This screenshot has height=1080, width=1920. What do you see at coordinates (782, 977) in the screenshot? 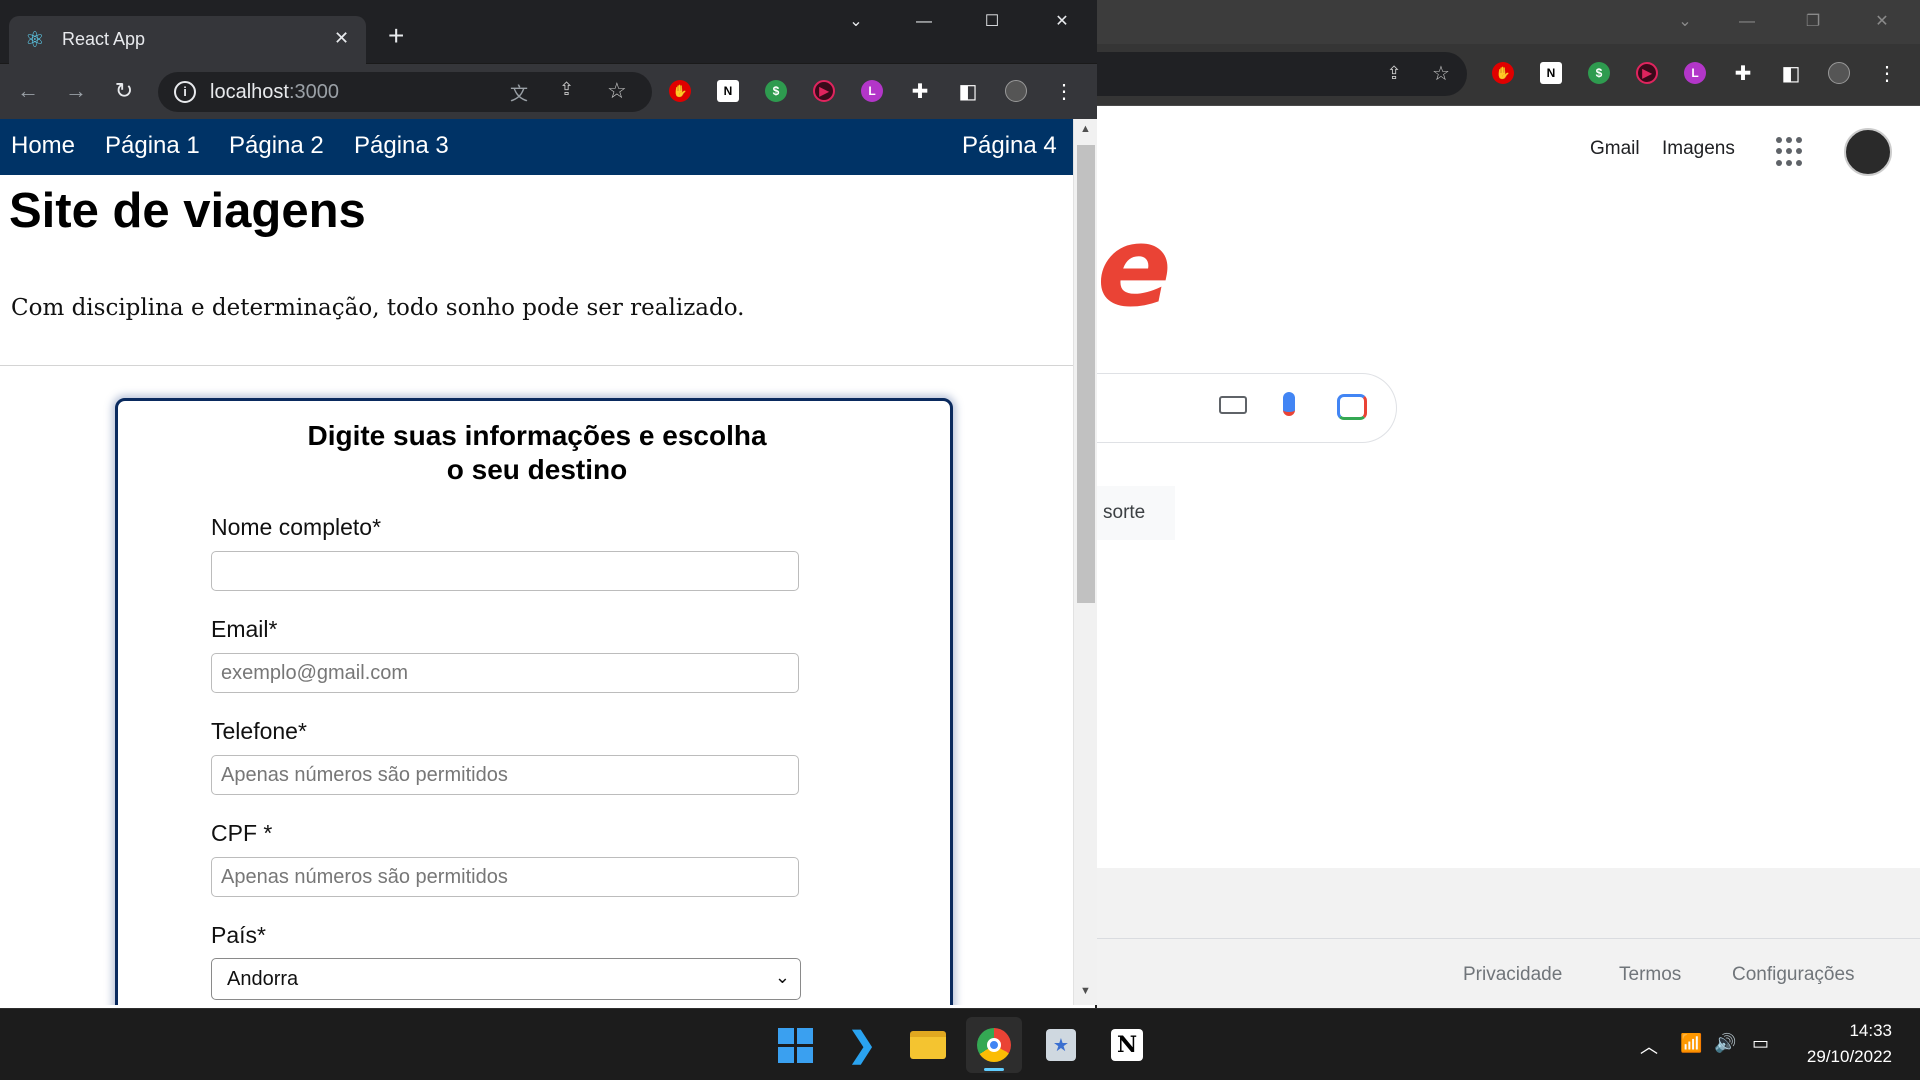
I see `chevron-down-icon: ⌄` at bounding box center [782, 977].